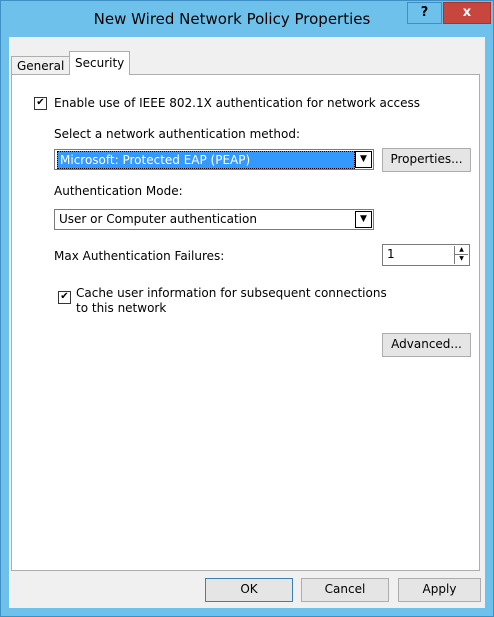 This screenshot has width=494, height=617. Describe the element at coordinates (177, 134) in the screenshot. I see `auth-method-label: Select a network authentication method:` at that location.